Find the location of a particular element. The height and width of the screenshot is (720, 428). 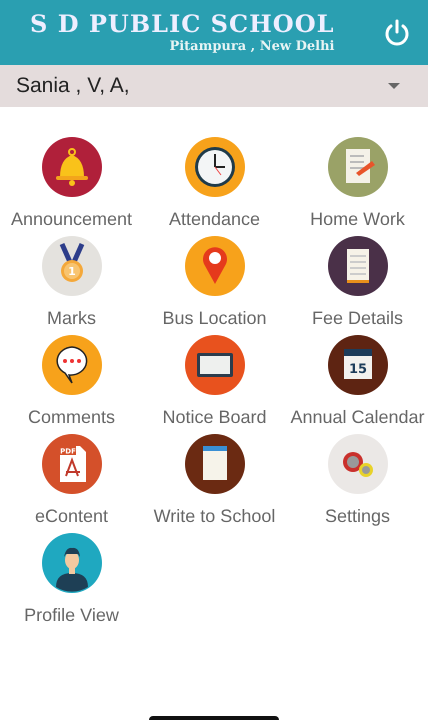

menu-item: Bus Location is located at coordinates (214, 282).